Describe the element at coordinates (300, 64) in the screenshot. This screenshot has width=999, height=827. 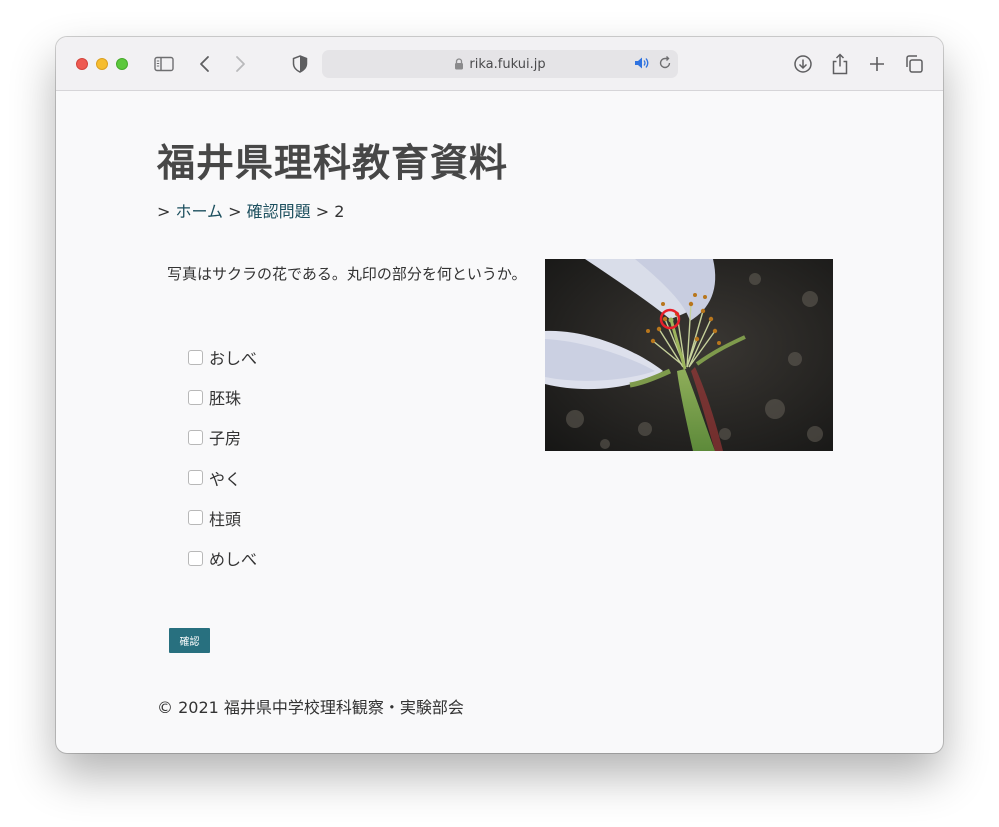
I see `shield-icon` at that location.